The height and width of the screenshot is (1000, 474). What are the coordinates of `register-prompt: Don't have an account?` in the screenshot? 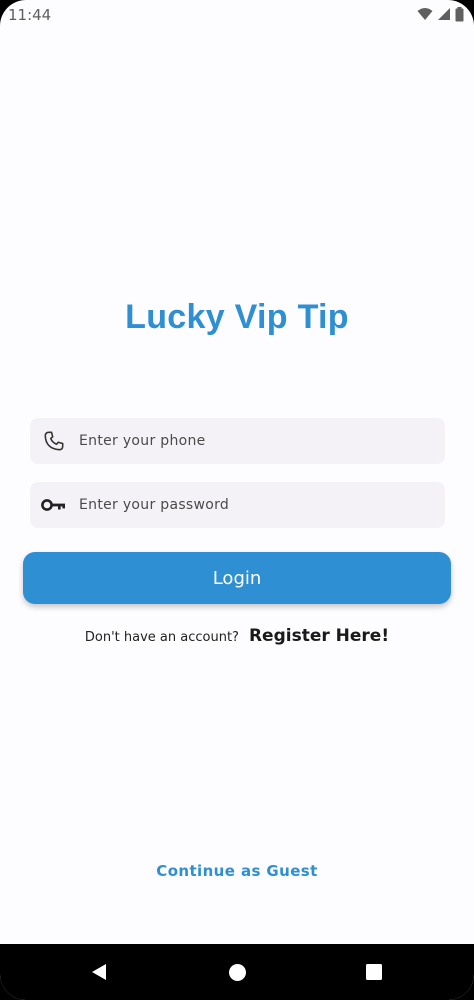 It's located at (161, 637).